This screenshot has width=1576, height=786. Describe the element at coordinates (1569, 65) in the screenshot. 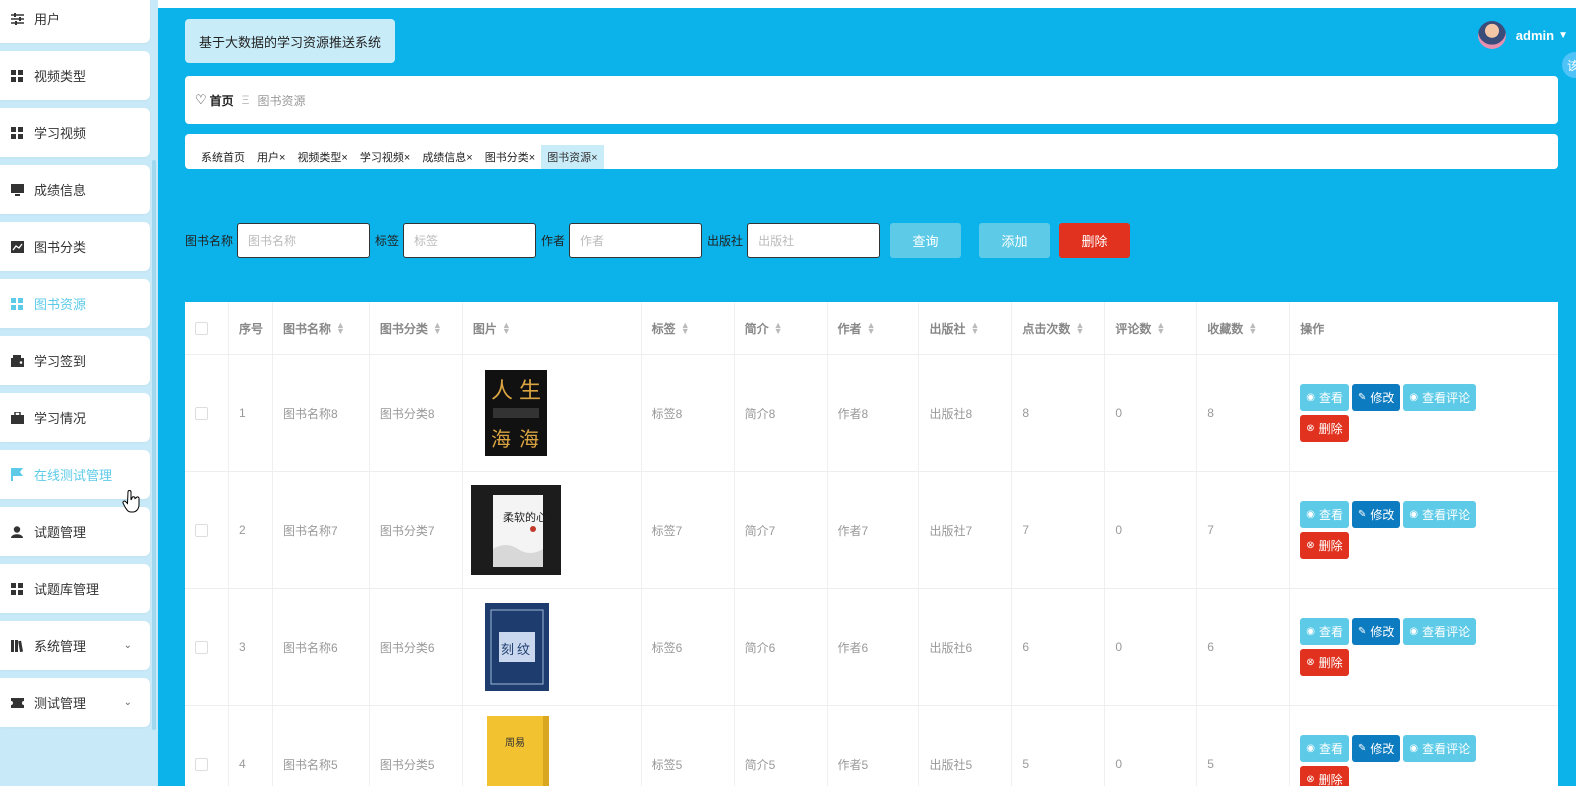

I see `floating-side-tab: 该` at that location.